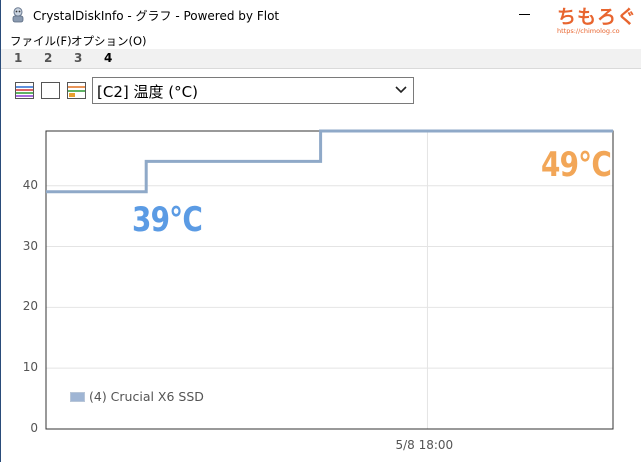 Image resolution: width=641 pixels, height=462 pixels. Describe the element at coordinates (30, 367) in the screenshot. I see `y-tick-label: 10` at that location.